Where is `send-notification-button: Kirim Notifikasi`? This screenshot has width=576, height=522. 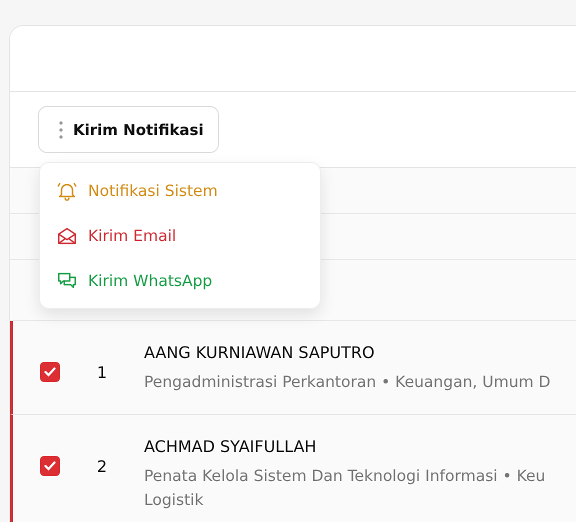
send-notification-button: Kirim Notifikasi is located at coordinates (128, 129).